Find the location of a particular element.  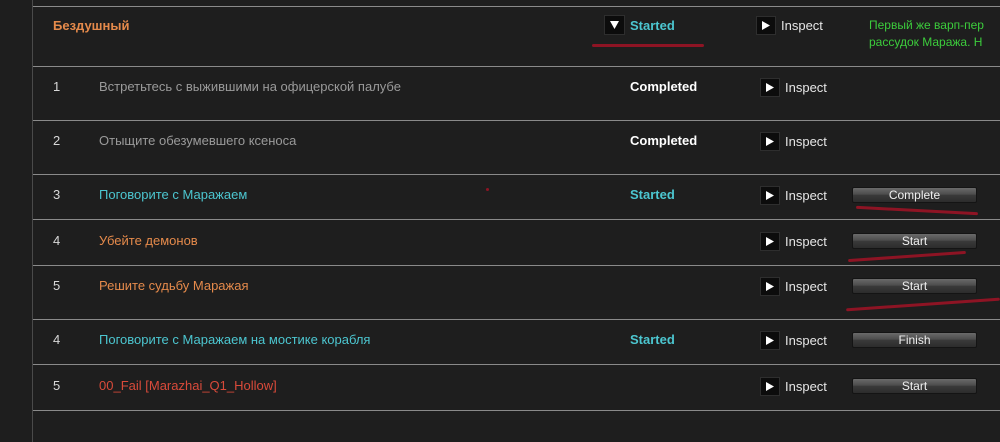

annotation-dot is located at coordinates (487, 189).